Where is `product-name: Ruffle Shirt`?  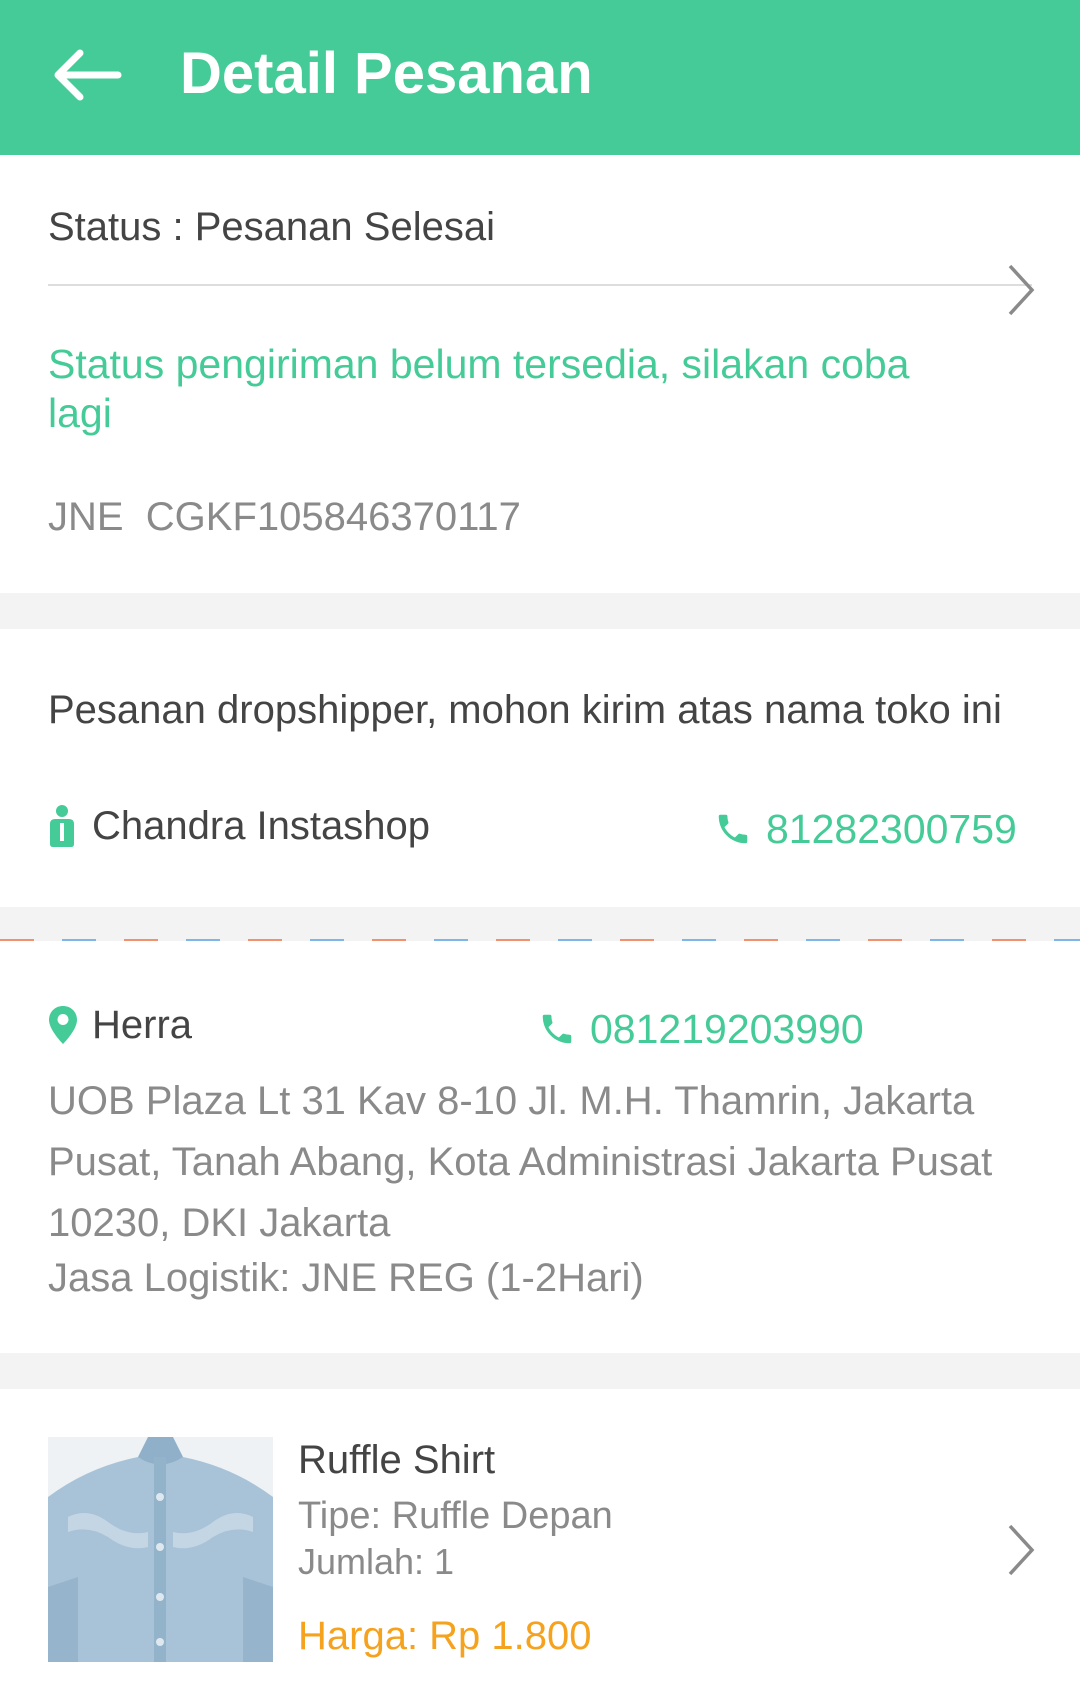 product-name: Ruffle Shirt is located at coordinates (397, 1460).